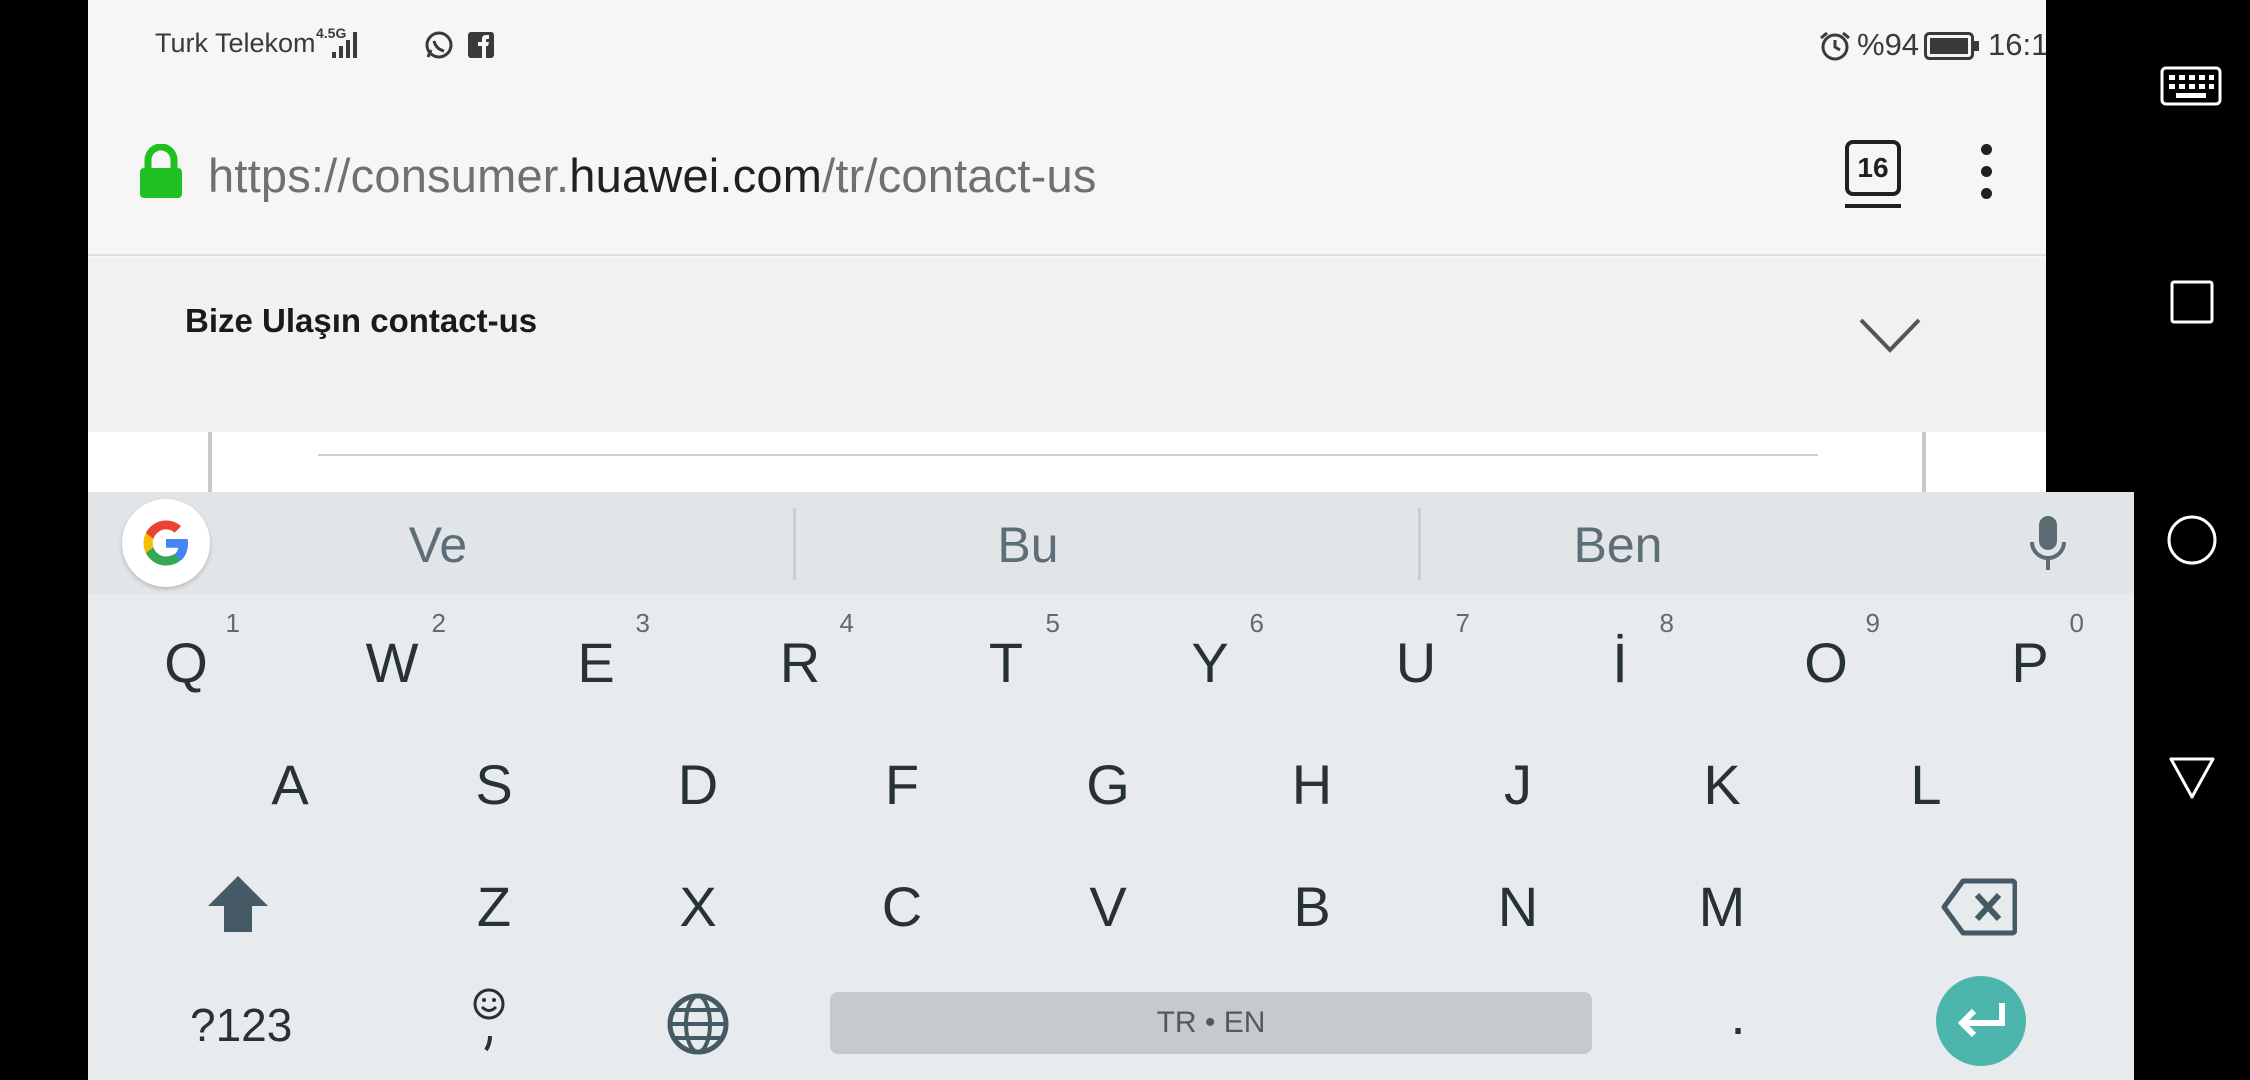 The height and width of the screenshot is (1080, 2250). Describe the element at coordinates (1312, 784) in the screenshot. I see `key-h: H` at that location.